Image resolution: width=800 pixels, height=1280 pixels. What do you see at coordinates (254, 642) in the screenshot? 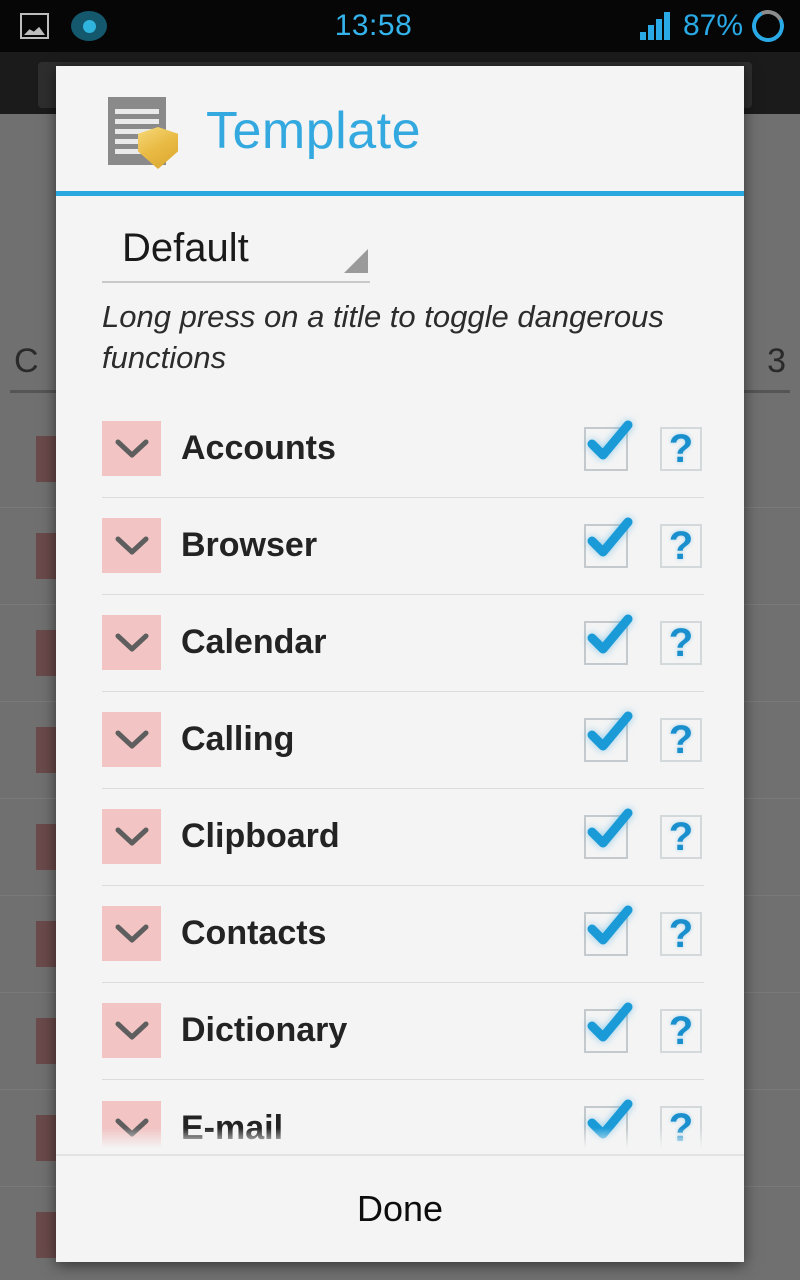
I see `row-label: Calendar` at bounding box center [254, 642].